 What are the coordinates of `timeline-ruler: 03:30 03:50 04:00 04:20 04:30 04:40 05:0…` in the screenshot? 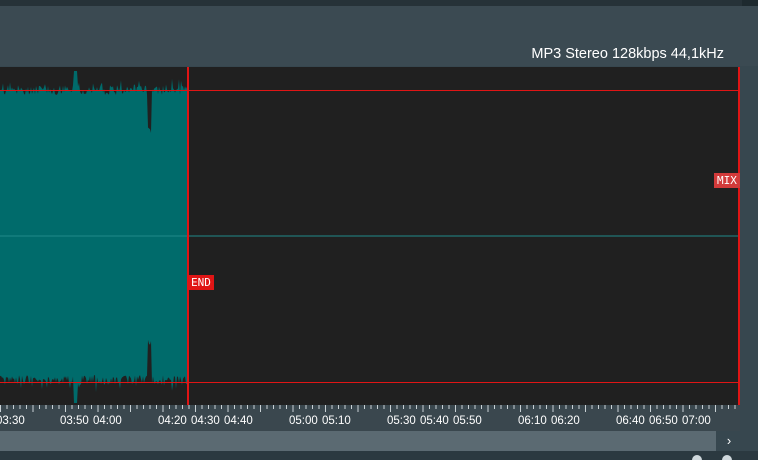 It's located at (370, 418).